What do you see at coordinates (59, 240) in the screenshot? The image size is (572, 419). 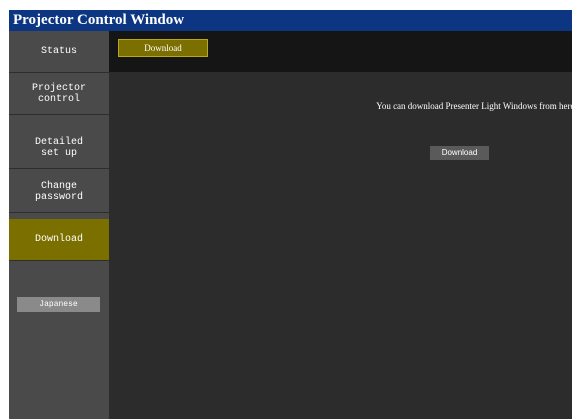 I see `sidebar-item-download: Download` at bounding box center [59, 240].